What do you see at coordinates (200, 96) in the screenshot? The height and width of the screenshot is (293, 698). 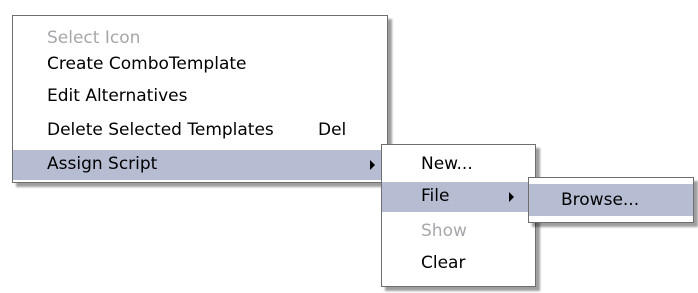 I see `menu-item-edit-alternatives: Edit Alternatives` at bounding box center [200, 96].